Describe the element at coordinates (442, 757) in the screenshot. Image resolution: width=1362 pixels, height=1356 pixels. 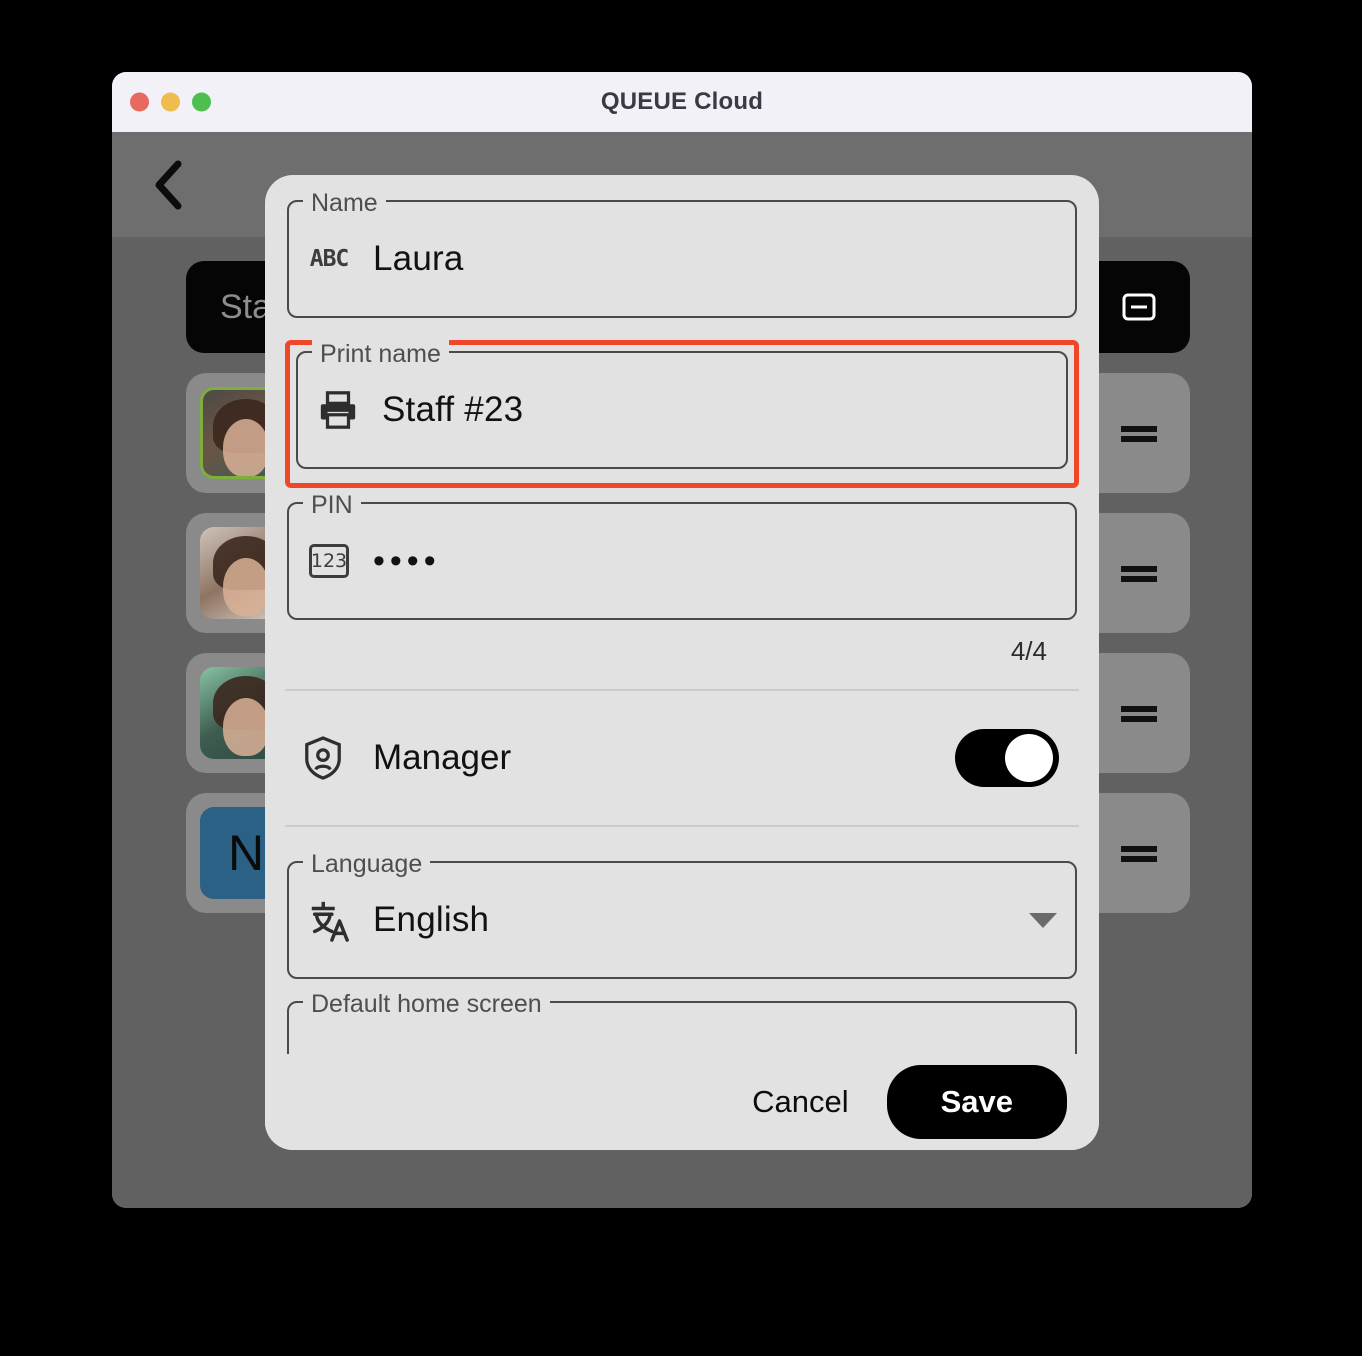
I see `manager-label: Manager` at that location.